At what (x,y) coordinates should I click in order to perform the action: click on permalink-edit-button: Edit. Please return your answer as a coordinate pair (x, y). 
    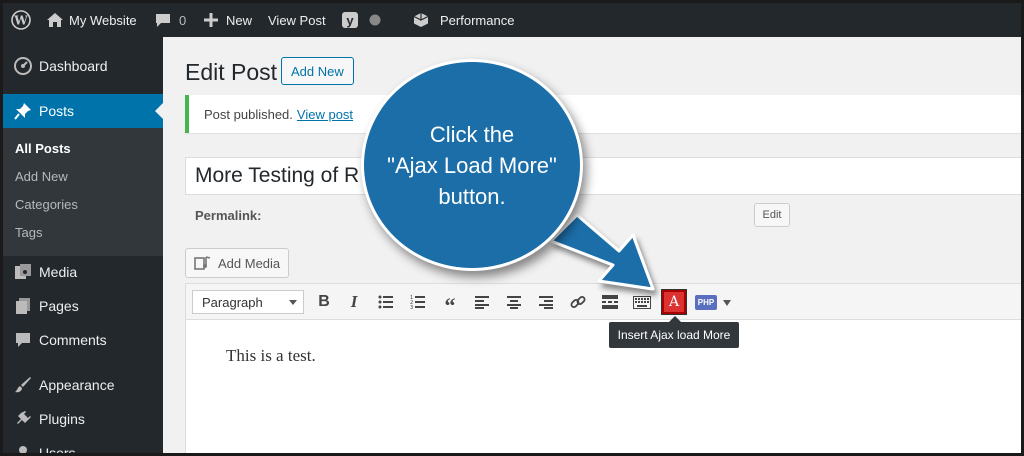
    Looking at the image, I should click on (772, 215).